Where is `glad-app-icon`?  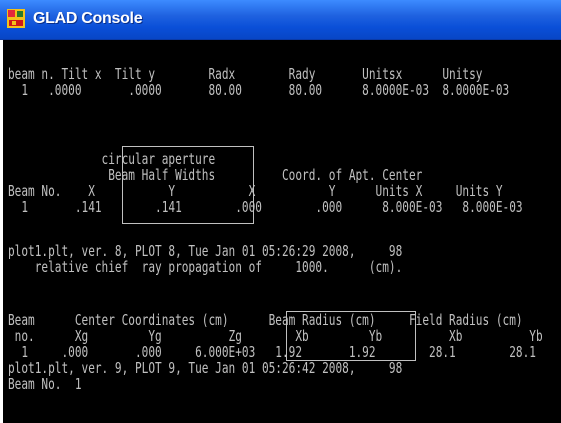
glad-app-icon is located at coordinates (16, 18).